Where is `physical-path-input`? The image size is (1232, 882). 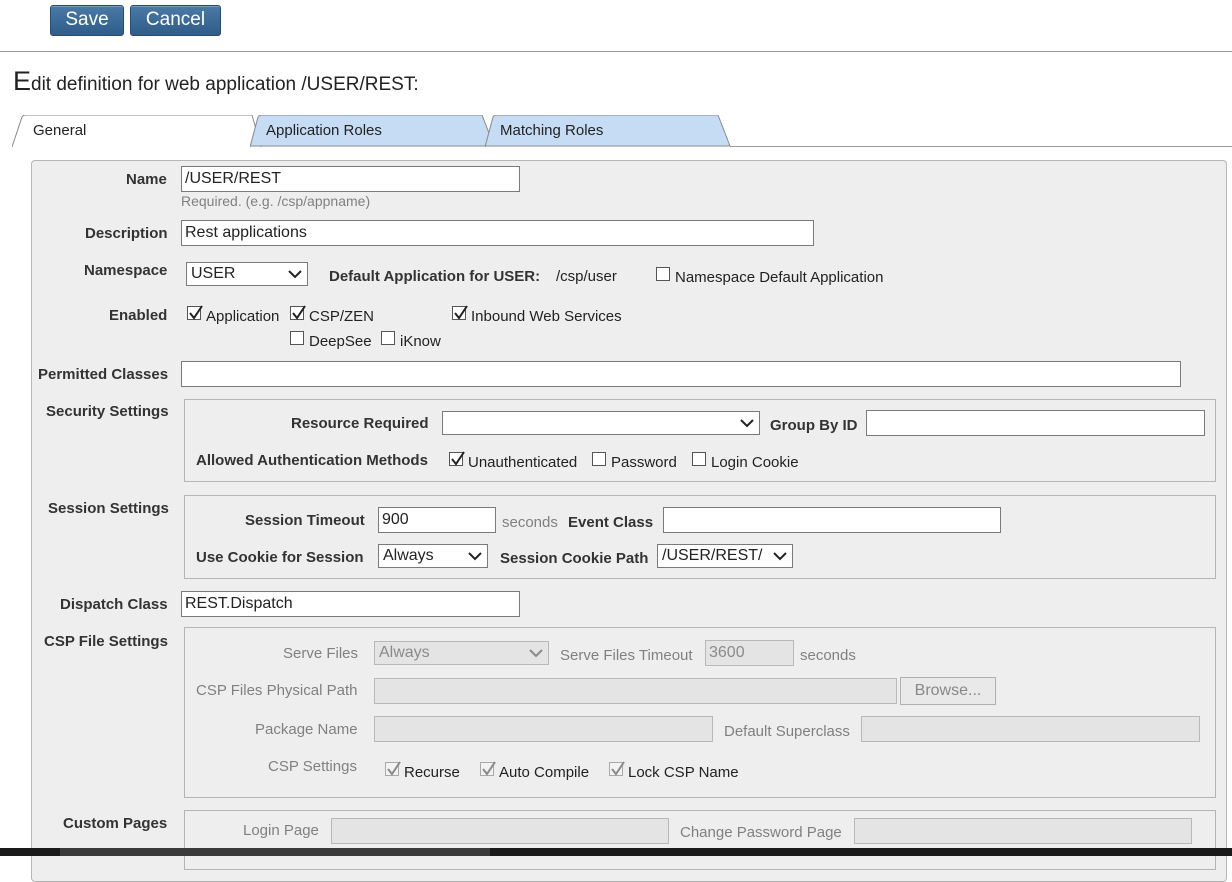 physical-path-input is located at coordinates (635, 691).